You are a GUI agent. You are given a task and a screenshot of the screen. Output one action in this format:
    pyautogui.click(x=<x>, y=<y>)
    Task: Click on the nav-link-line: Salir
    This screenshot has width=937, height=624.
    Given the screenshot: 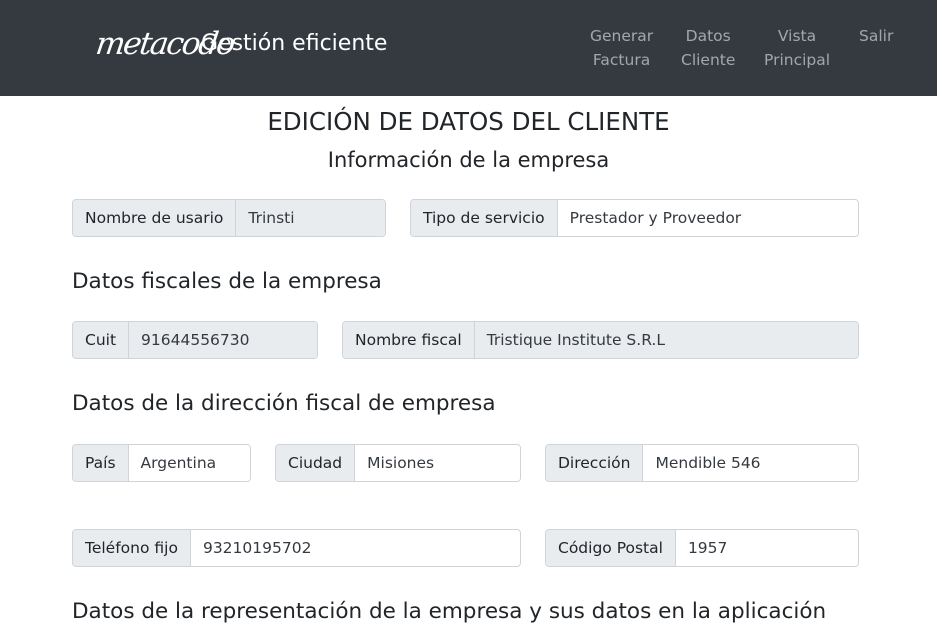 What is the action you would take?
    pyautogui.click(x=876, y=36)
    